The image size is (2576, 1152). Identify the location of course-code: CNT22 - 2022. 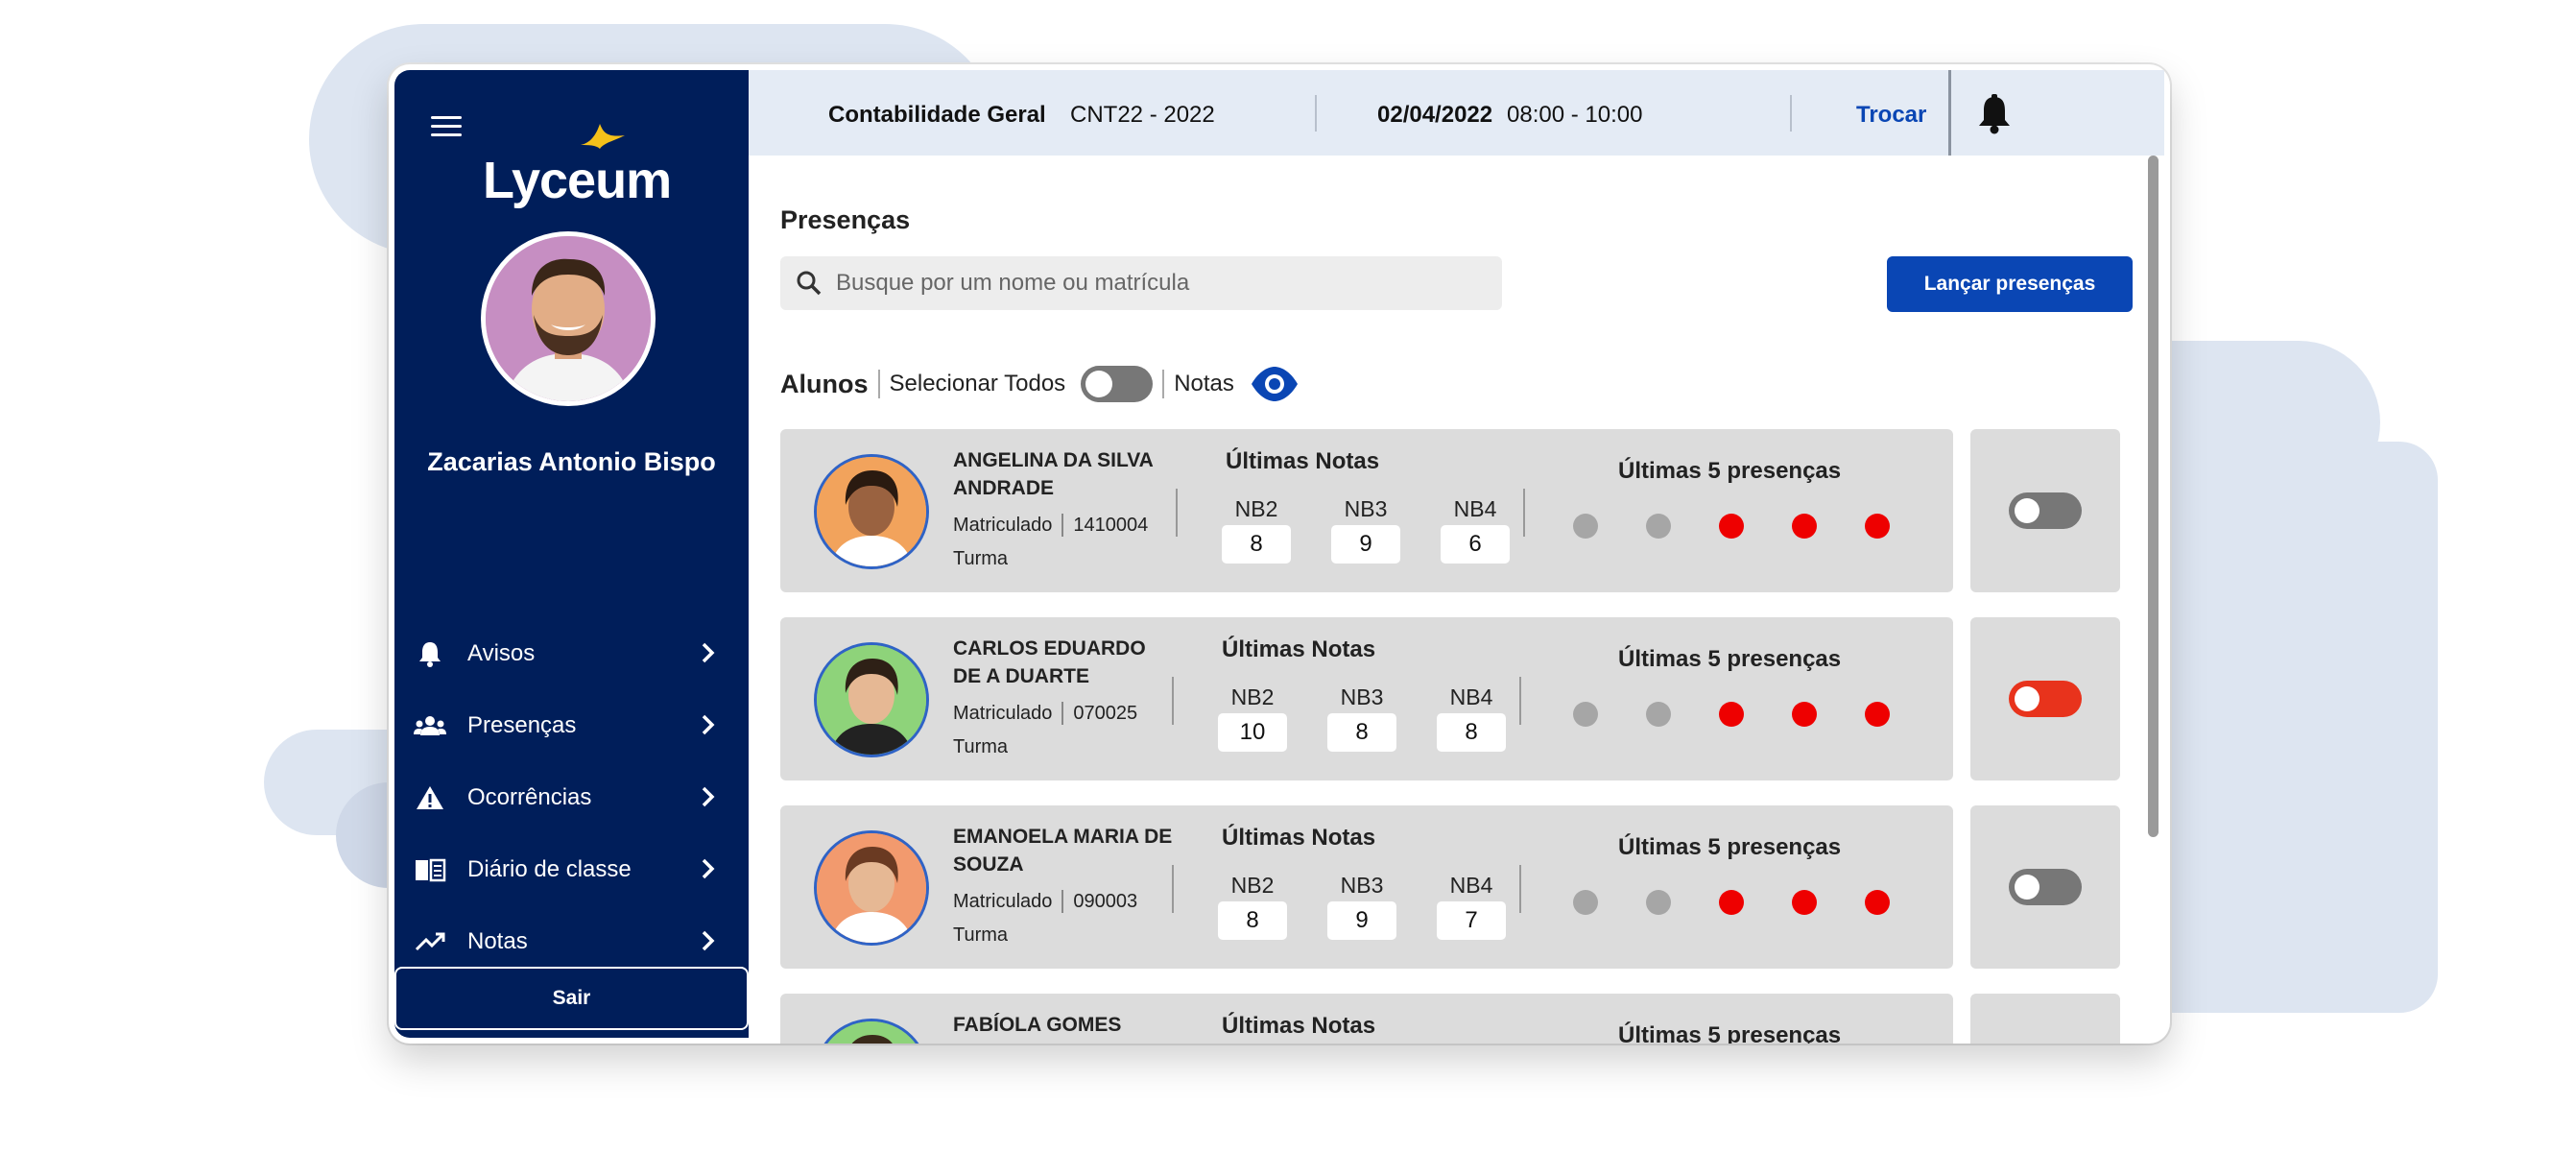
(1142, 115).